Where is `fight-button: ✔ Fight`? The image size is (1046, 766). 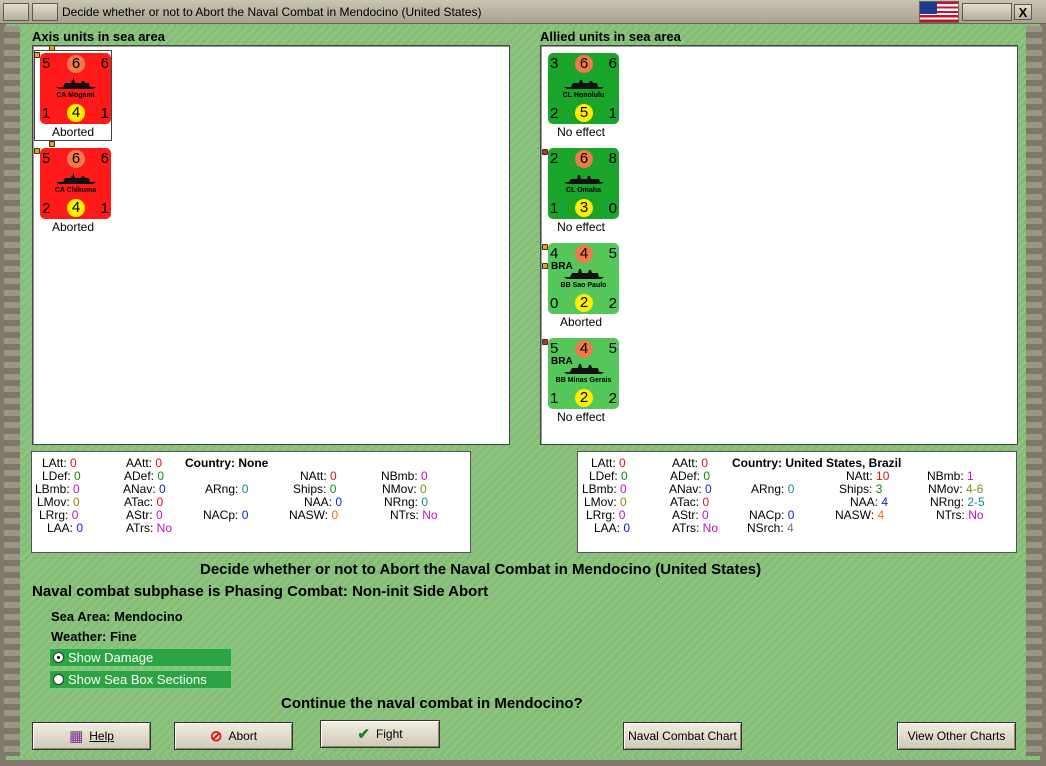 fight-button: ✔ Fight is located at coordinates (380, 734).